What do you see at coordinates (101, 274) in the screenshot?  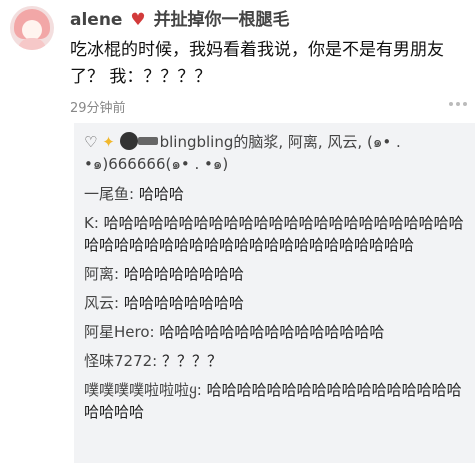 I see `reply-name: 阿离:` at bounding box center [101, 274].